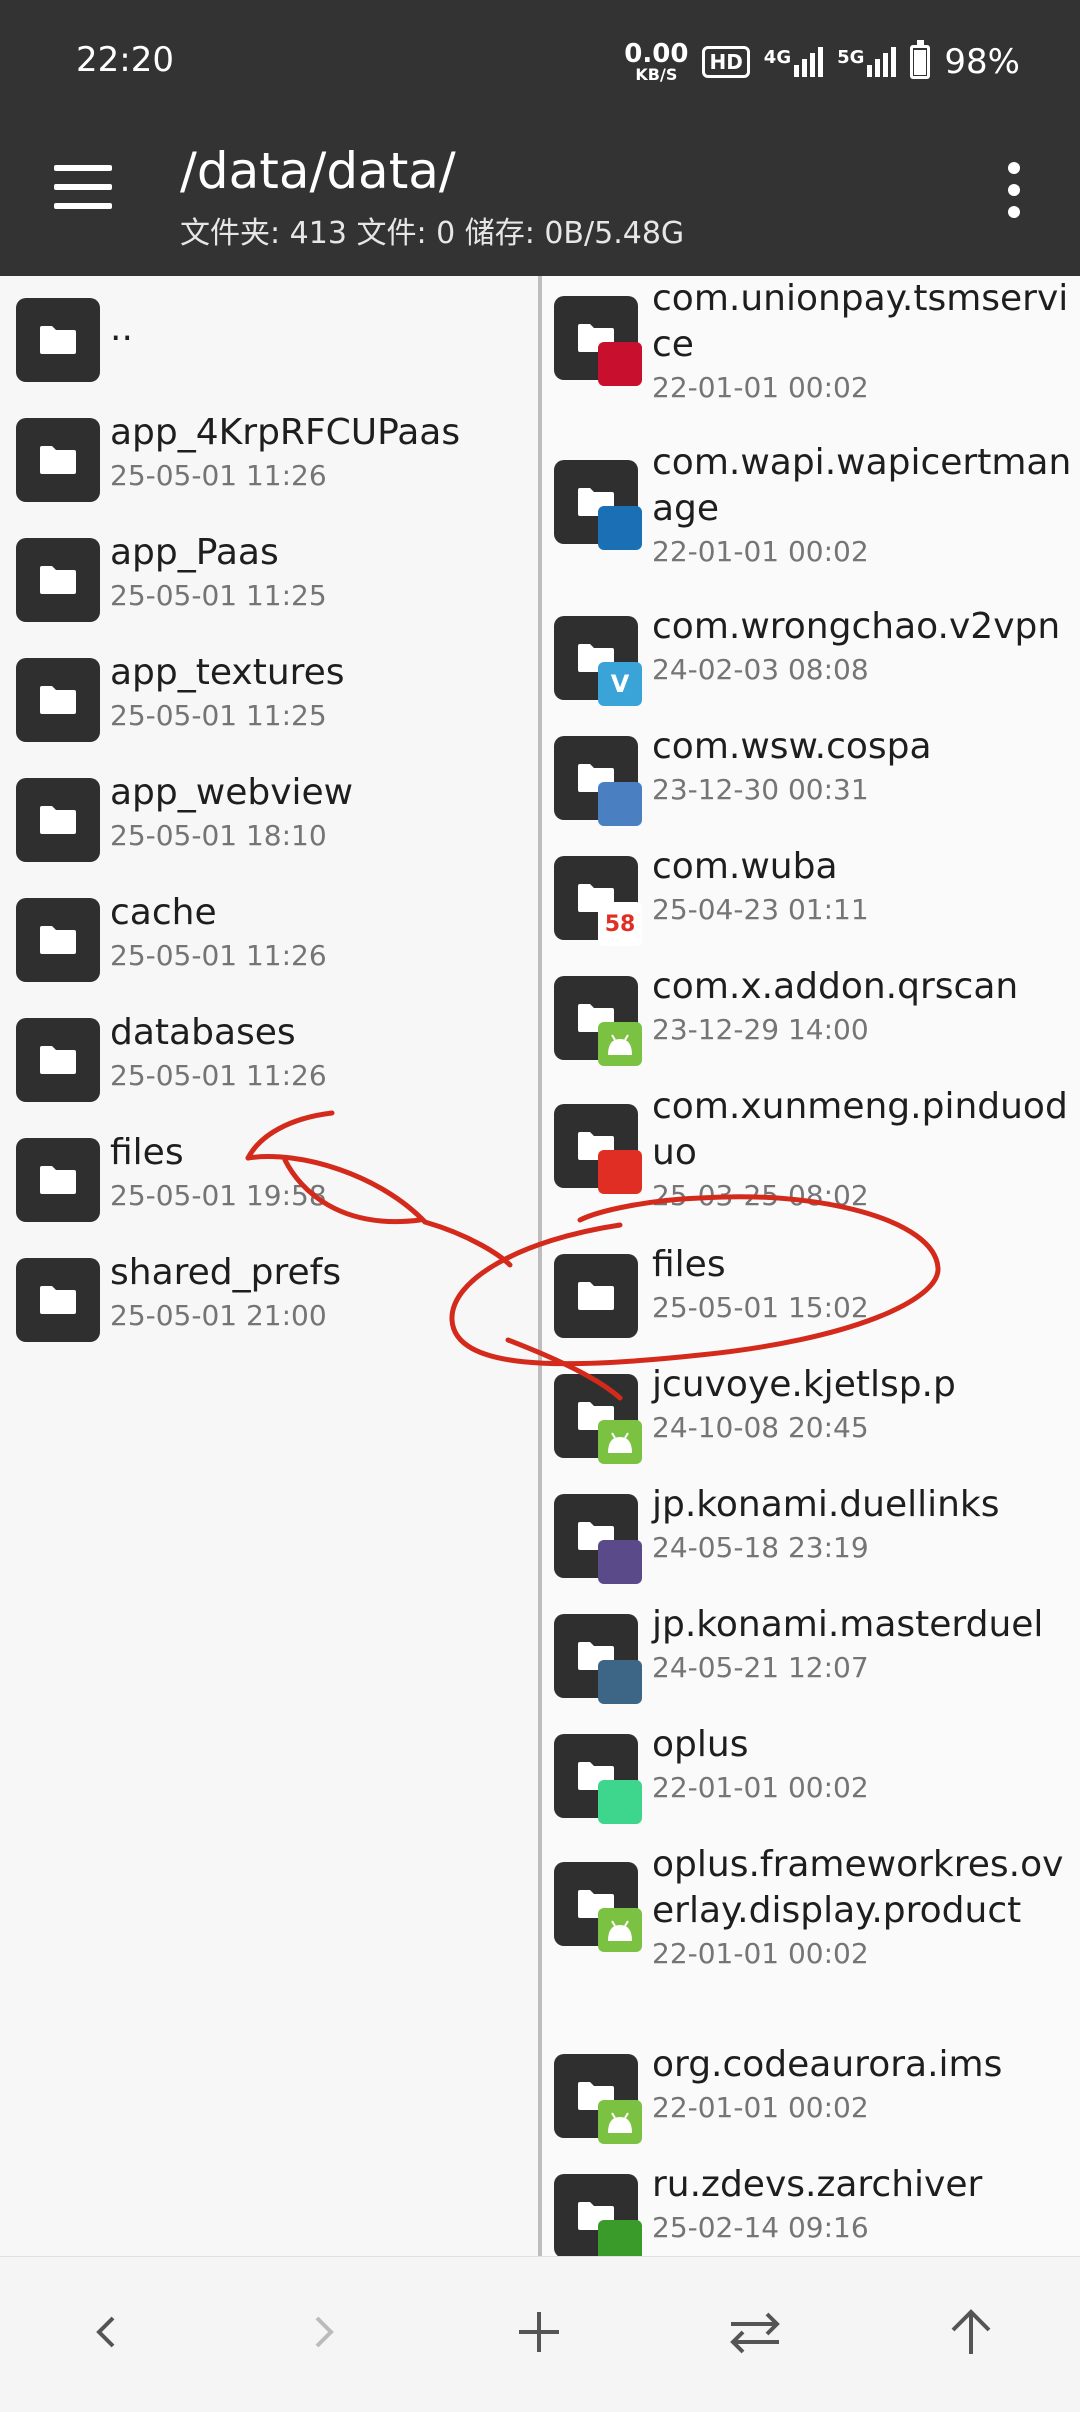  I want to click on network-speed-unit: KB/S, so click(656, 74).